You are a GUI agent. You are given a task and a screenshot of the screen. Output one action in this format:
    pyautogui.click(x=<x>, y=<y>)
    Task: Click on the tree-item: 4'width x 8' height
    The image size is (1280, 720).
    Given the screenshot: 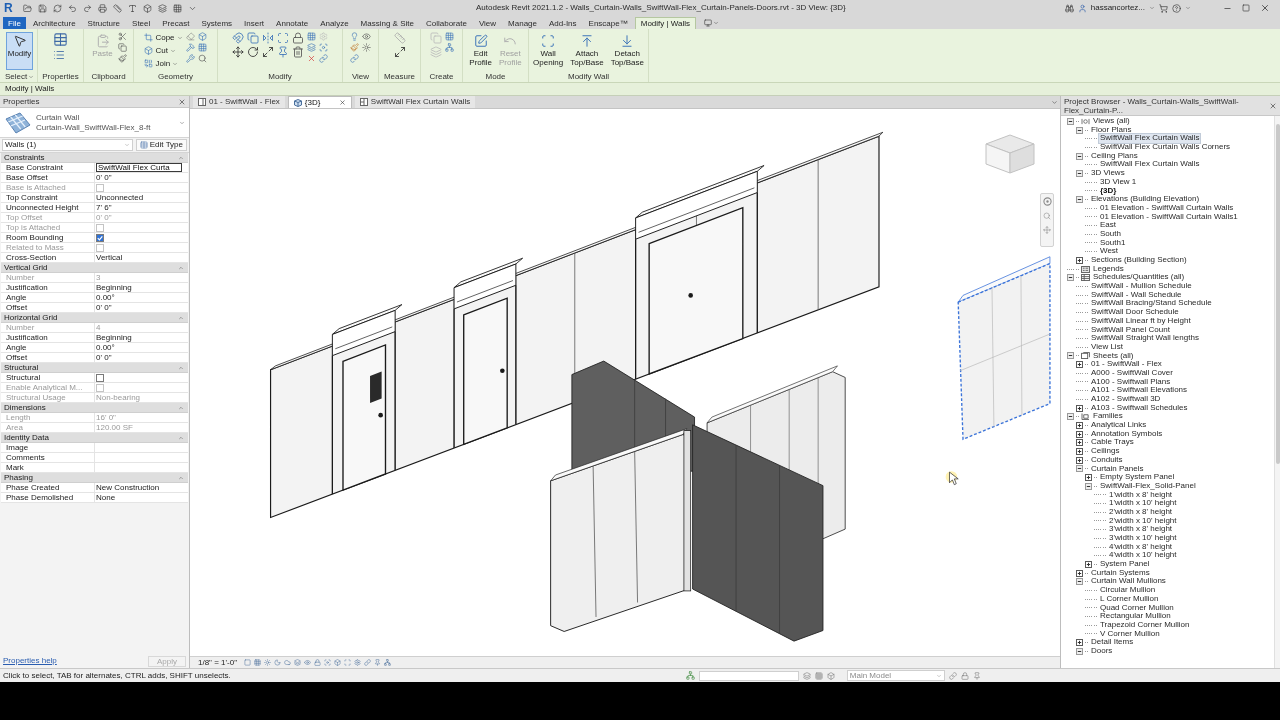 What is the action you would take?
    pyautogui.click(x=1141, y=547)
    